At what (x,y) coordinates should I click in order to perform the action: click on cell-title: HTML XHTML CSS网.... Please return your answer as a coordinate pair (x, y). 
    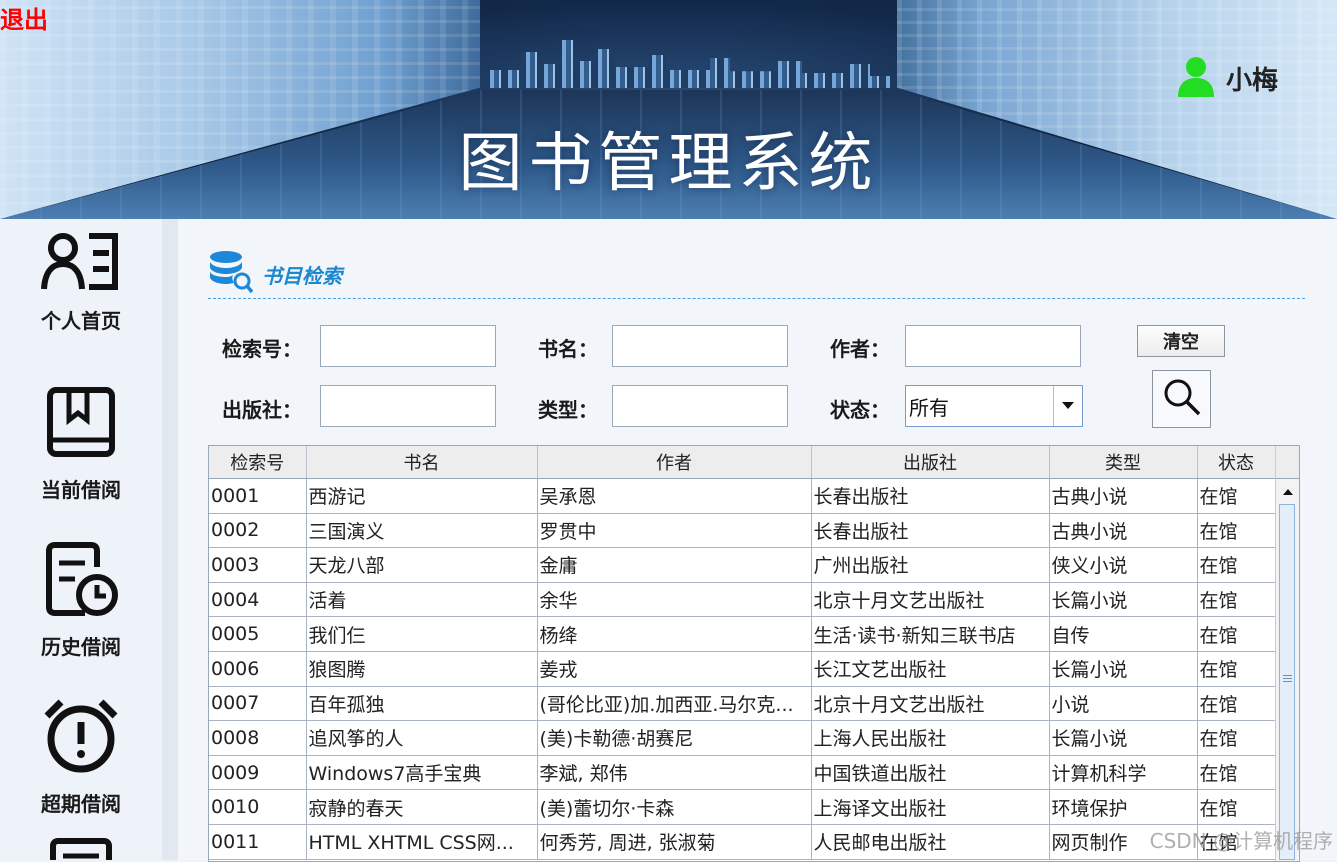
    Looking at the image, I should click on (422, 842).